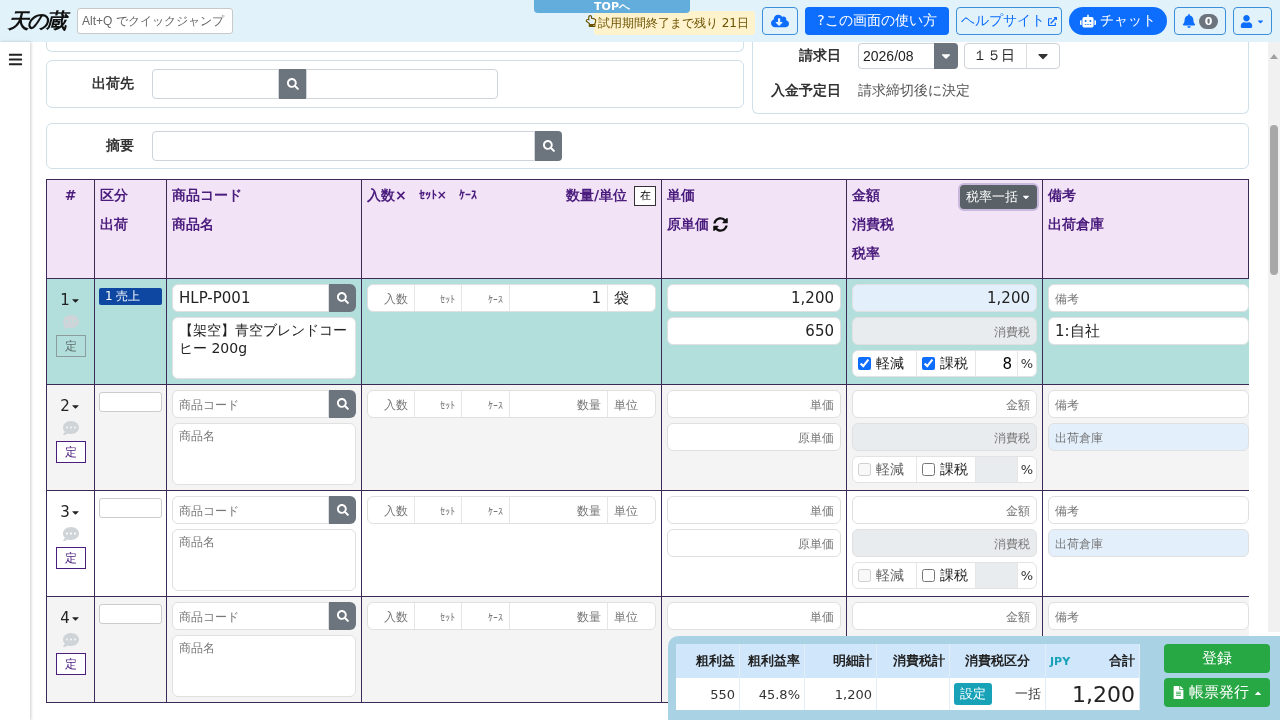 This screenshot has height=720, width=1280. Describe the element at coordinates (946, 56) in the screenshot. I see `dropdown-button` at that location.